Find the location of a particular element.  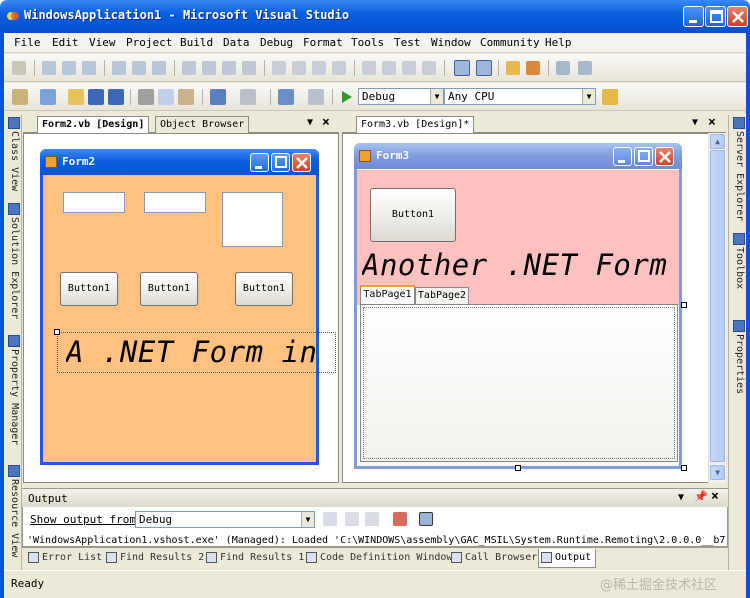

solution-config-combo: Debug ▼ is located at coordinates (401, 96).